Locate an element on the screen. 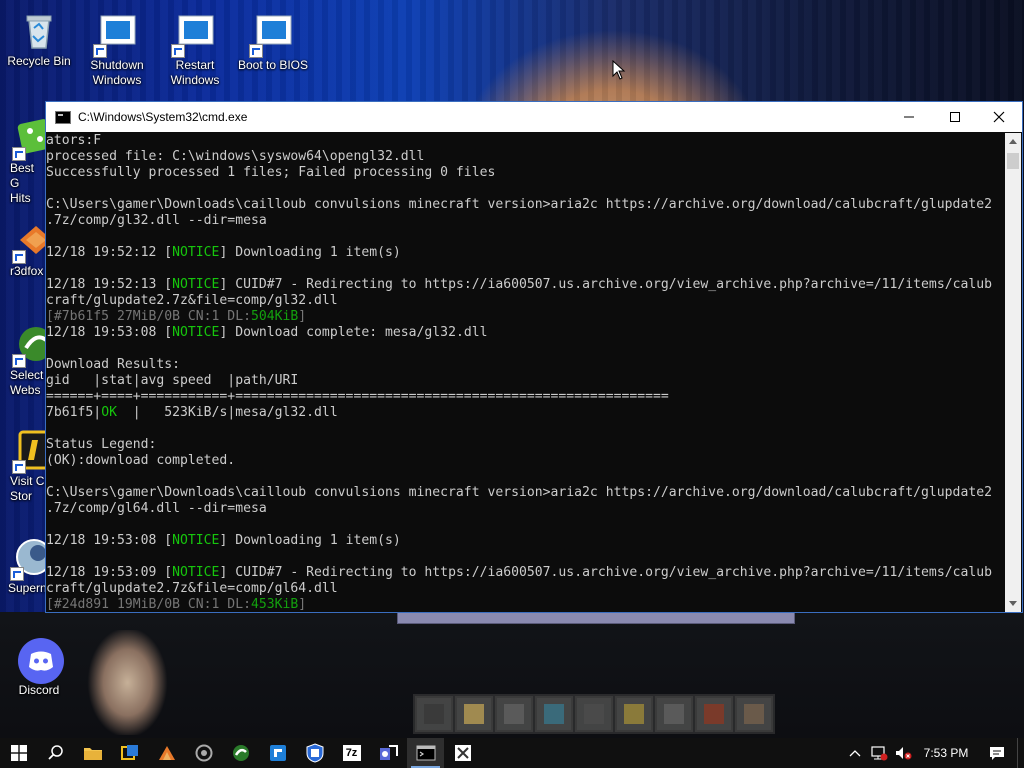 The image size is (1024, 768). console-text: craft/glupdate2.7z&file=comp/gl64.dll is located at coordinates (192, 588).